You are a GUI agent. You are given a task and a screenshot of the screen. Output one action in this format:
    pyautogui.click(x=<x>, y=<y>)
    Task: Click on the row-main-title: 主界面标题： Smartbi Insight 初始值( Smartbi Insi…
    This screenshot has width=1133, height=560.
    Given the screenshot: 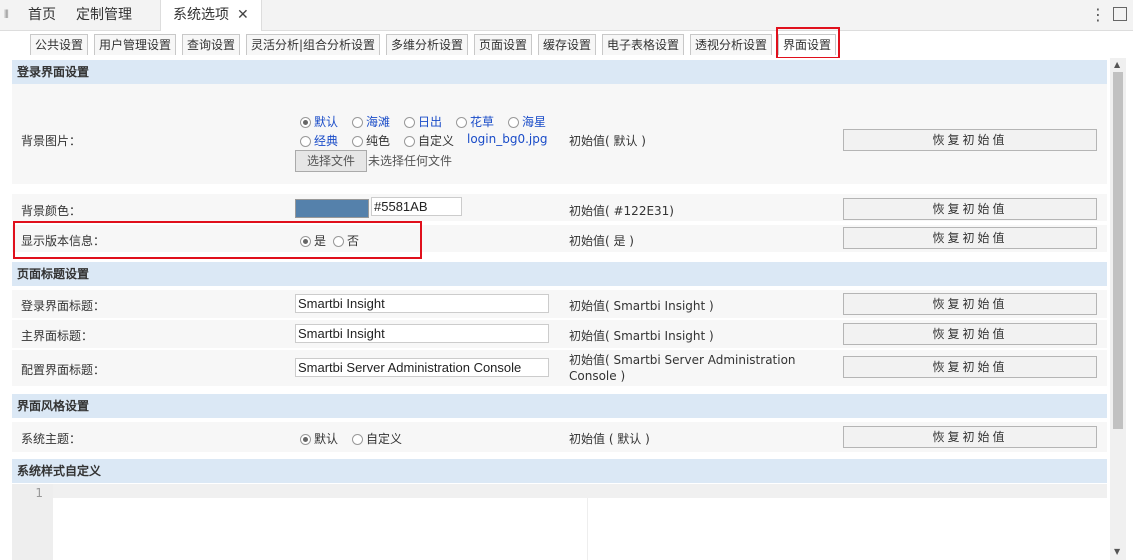 What is the action you would take?
    pyautogui.click(x=559, y=334)
    